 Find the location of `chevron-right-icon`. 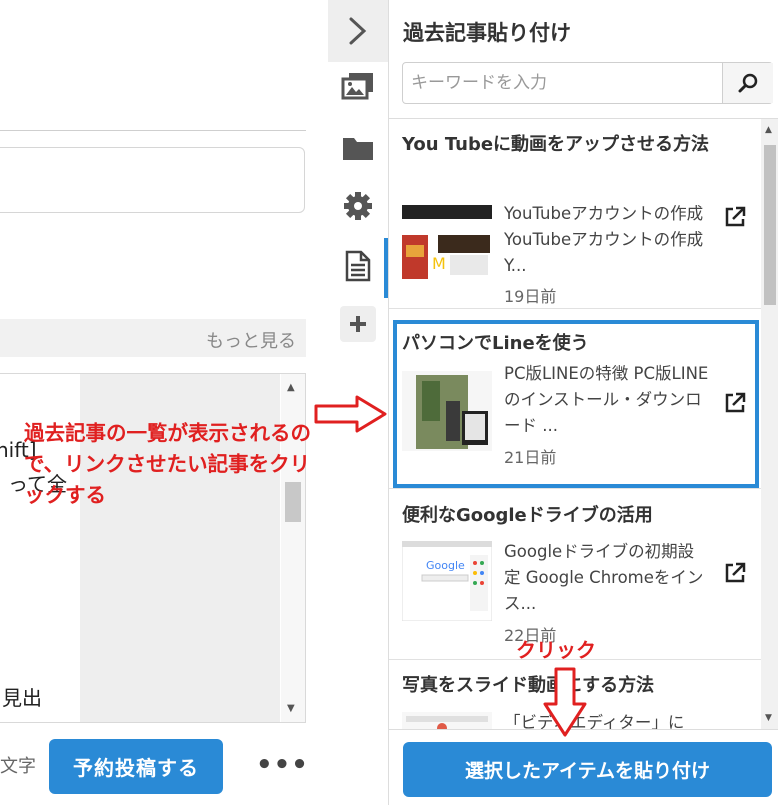

chevron-right-icon is located at coordinates (358, 31).